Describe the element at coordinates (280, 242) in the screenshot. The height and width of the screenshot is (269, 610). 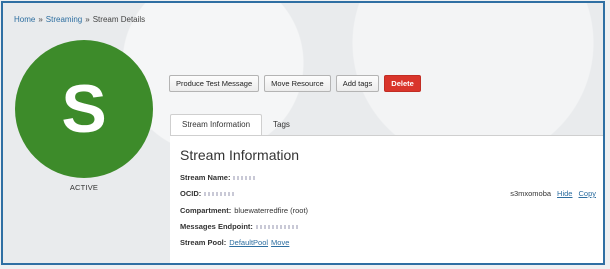
I see `move-pool-link: Move` at that location.